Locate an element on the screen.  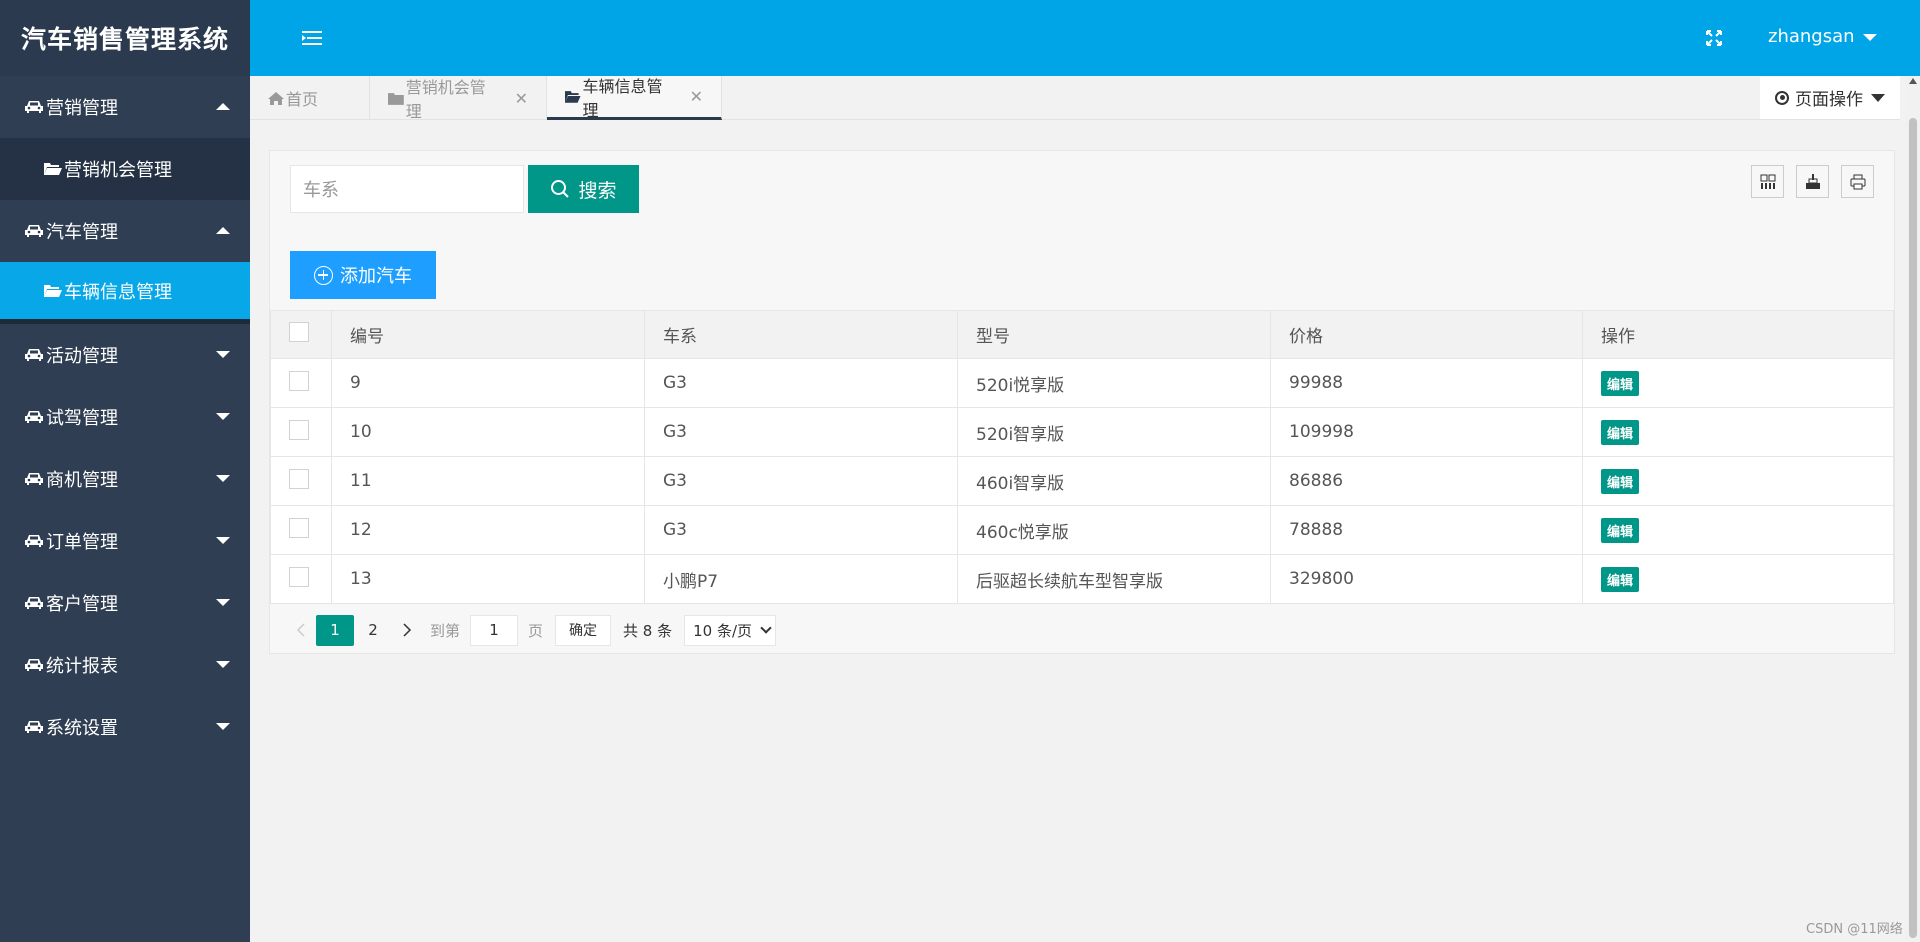
user-menu: zhangsan is located at coordinates (1822, 36).